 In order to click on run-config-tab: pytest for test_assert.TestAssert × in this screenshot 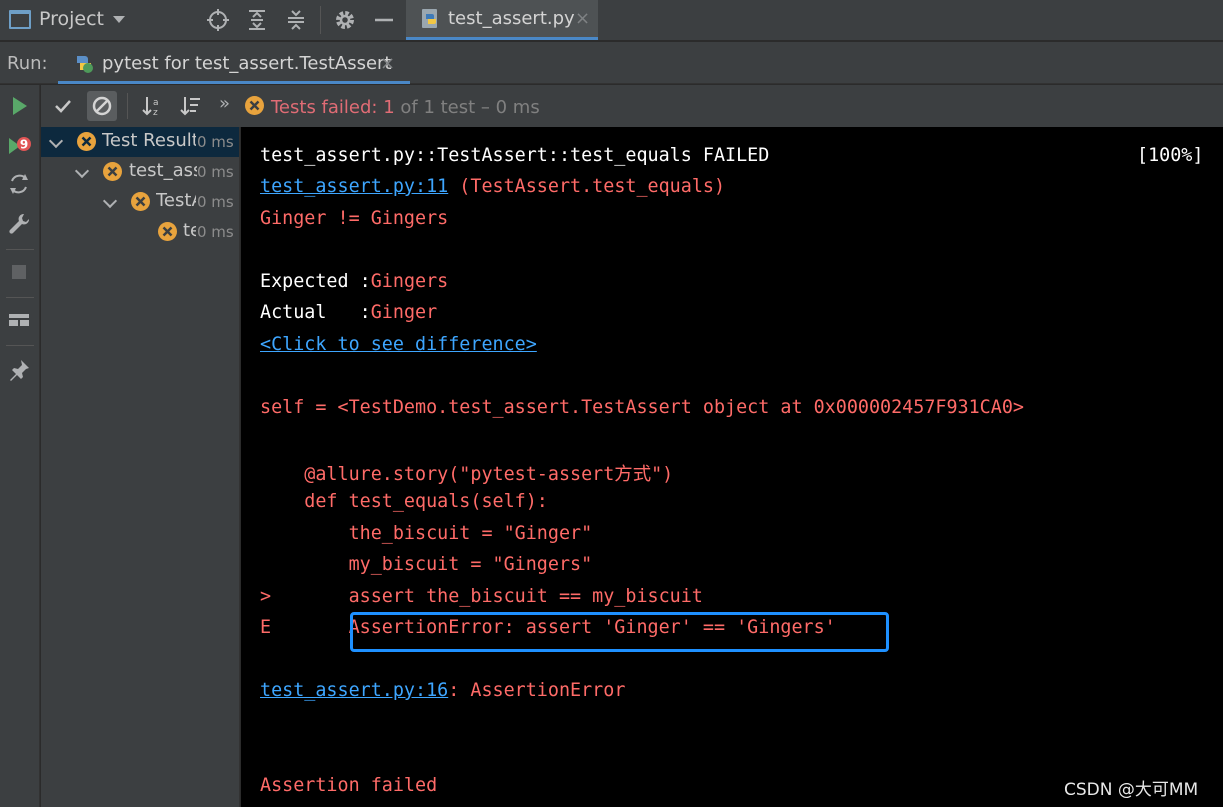, I will do `click(234, 63)`.